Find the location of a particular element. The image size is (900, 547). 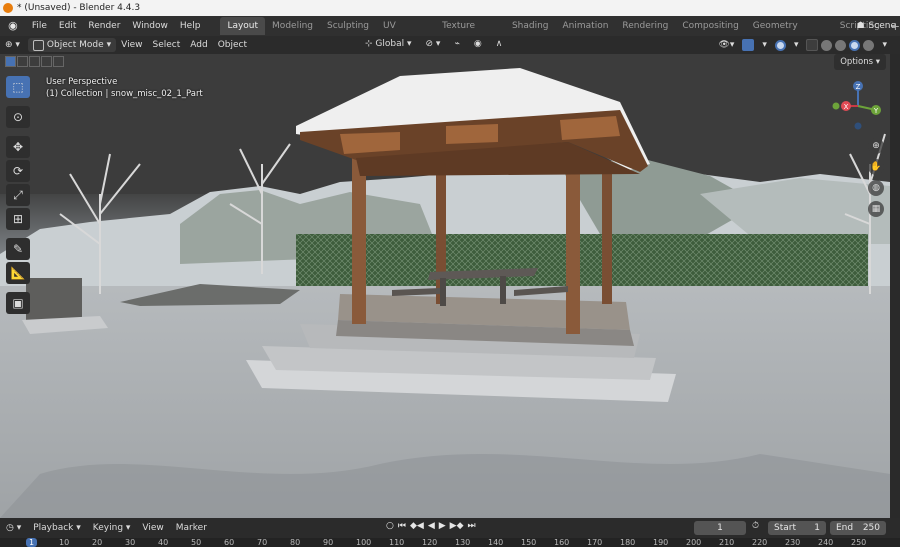

menu-render: Render is located at coordinates (104, 26).